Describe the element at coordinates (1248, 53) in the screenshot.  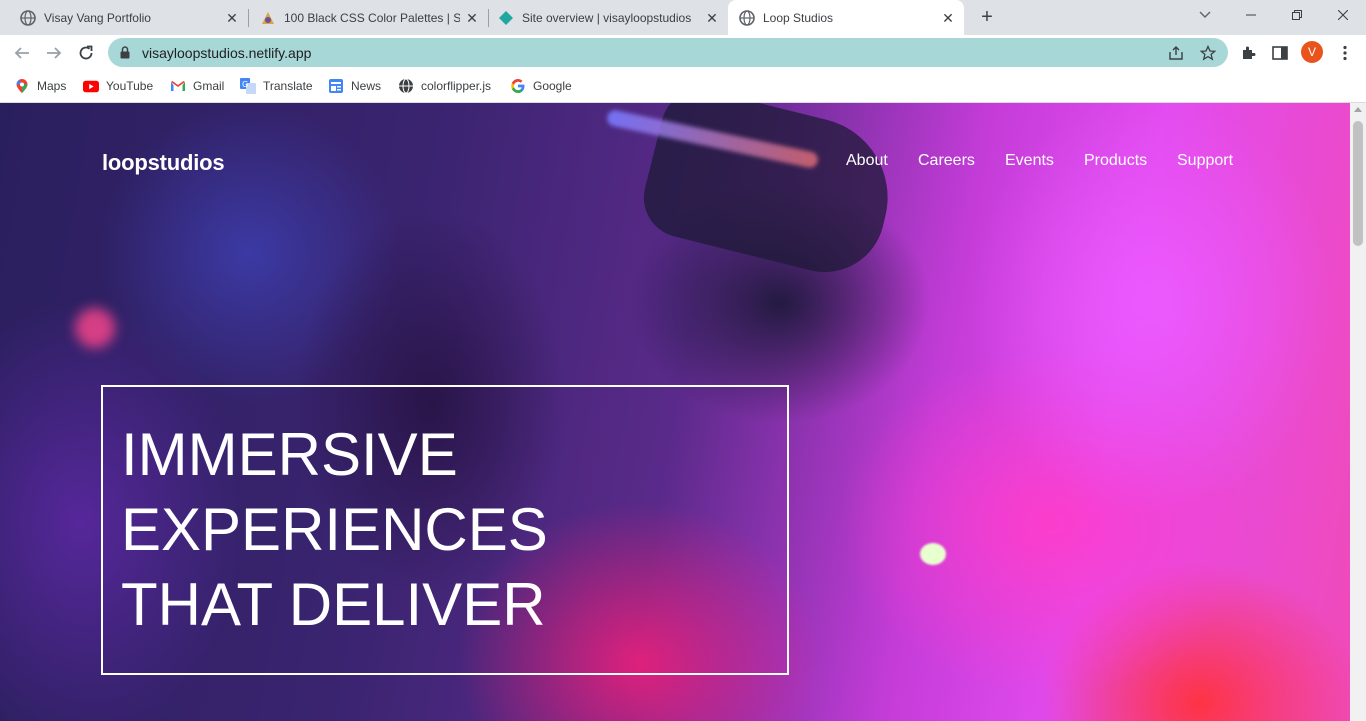
I see `extensions-icon` at that location.